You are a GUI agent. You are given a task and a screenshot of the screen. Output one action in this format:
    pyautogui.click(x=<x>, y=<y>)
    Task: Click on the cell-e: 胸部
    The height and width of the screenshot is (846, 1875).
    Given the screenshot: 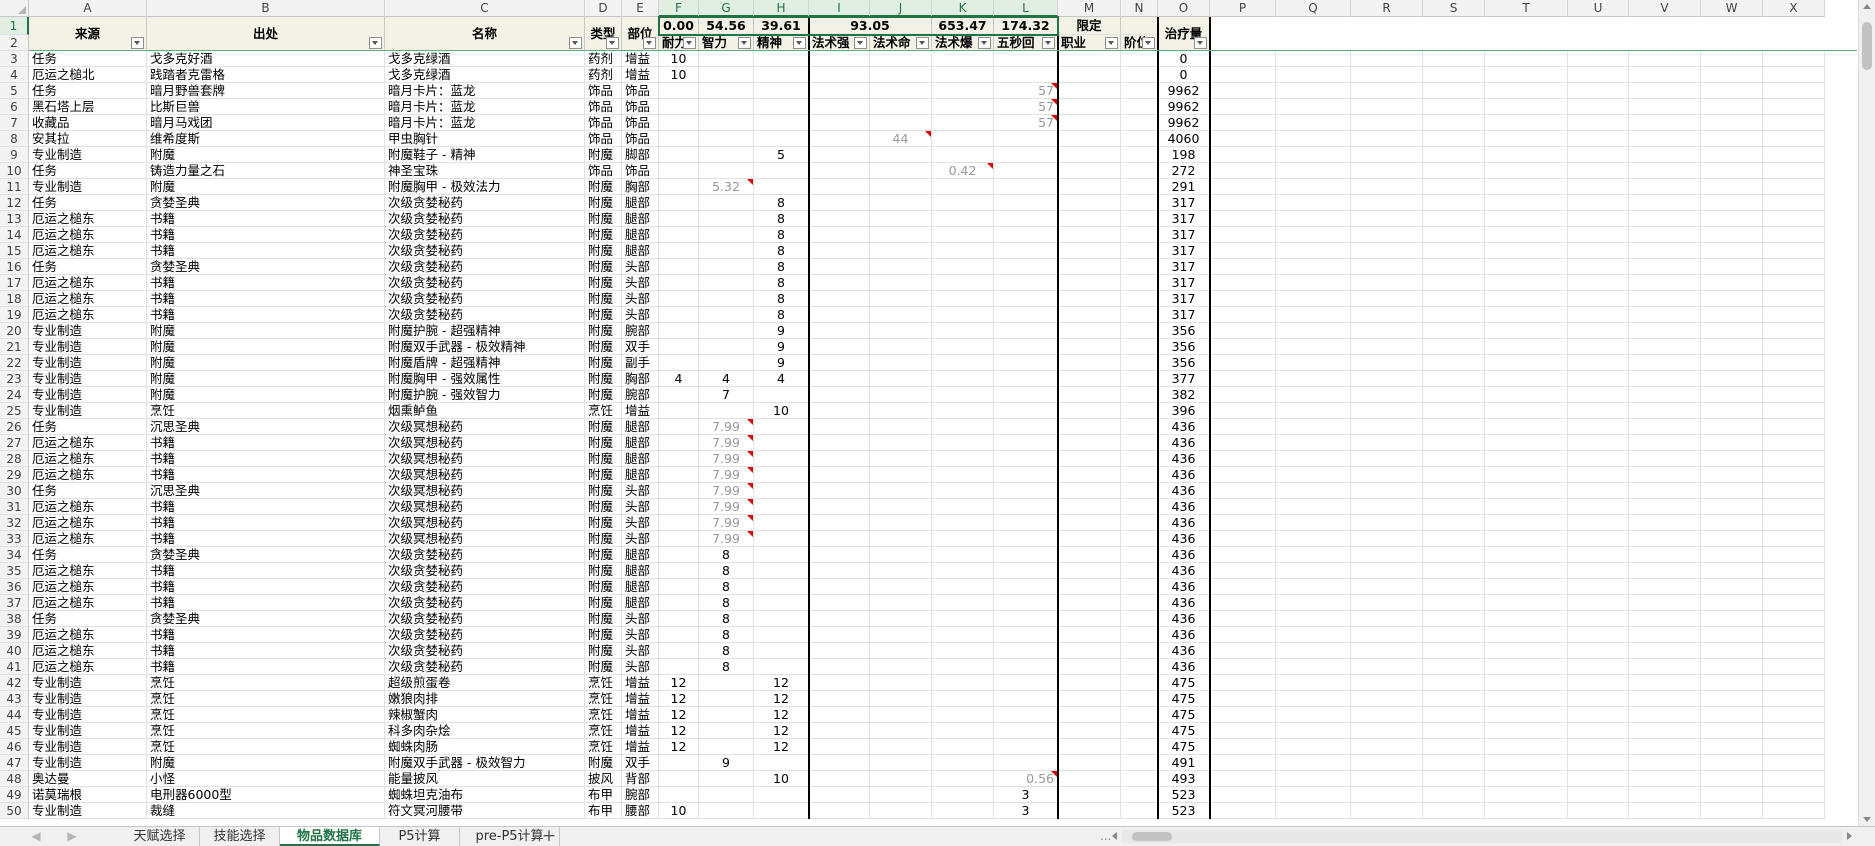 What is the action you would take?
    pyautogui.click(x=640, y=187)
    